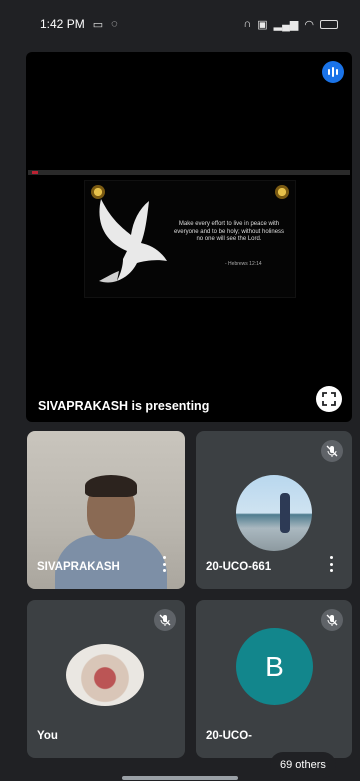 The height and width of the screenshot is (781, 360). What do you see at coordinates (180, 24) in the screenshot?
I see `status-bar: 1:42 PM ▭ ◌ ∩ ▣ ▂▄▆ ◠` at bounding box center [180, 24].